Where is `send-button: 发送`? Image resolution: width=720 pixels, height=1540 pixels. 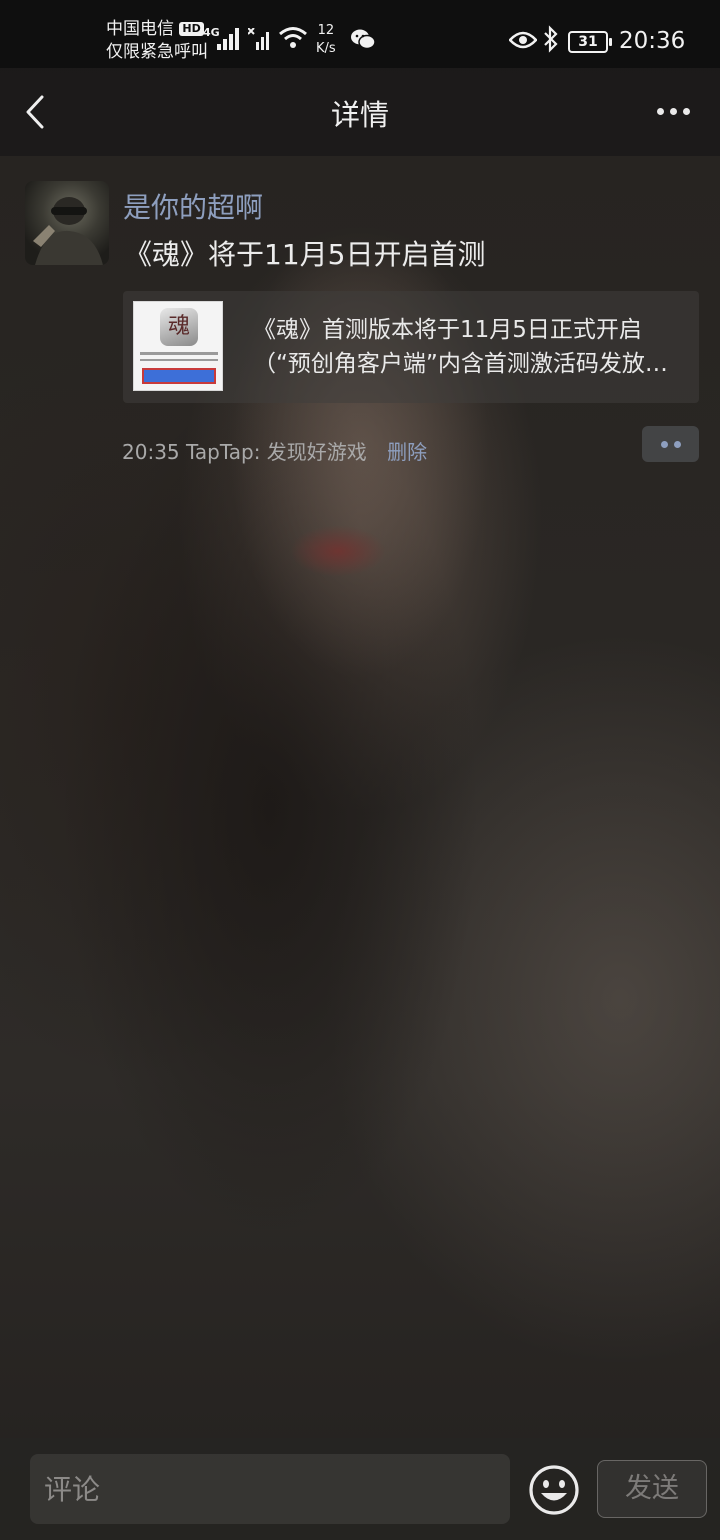
send-button: 发送 is located at coordinates (652, 1489).